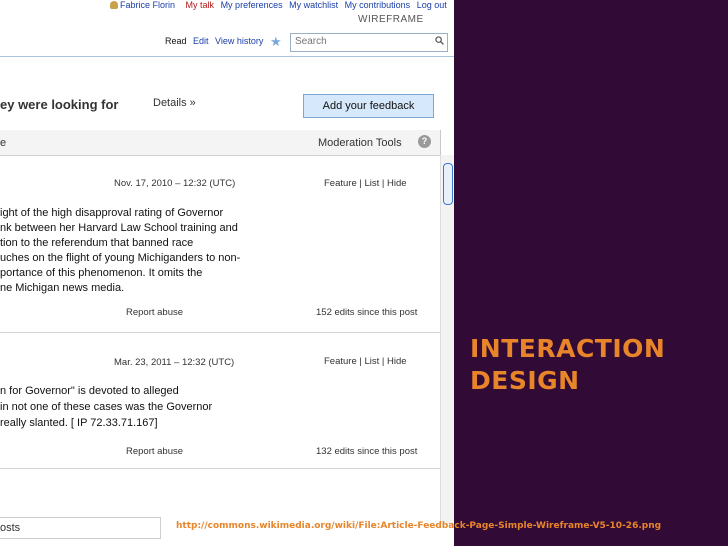  I want to click on add-feedback-button: Add your feedback, so click(368, 106).